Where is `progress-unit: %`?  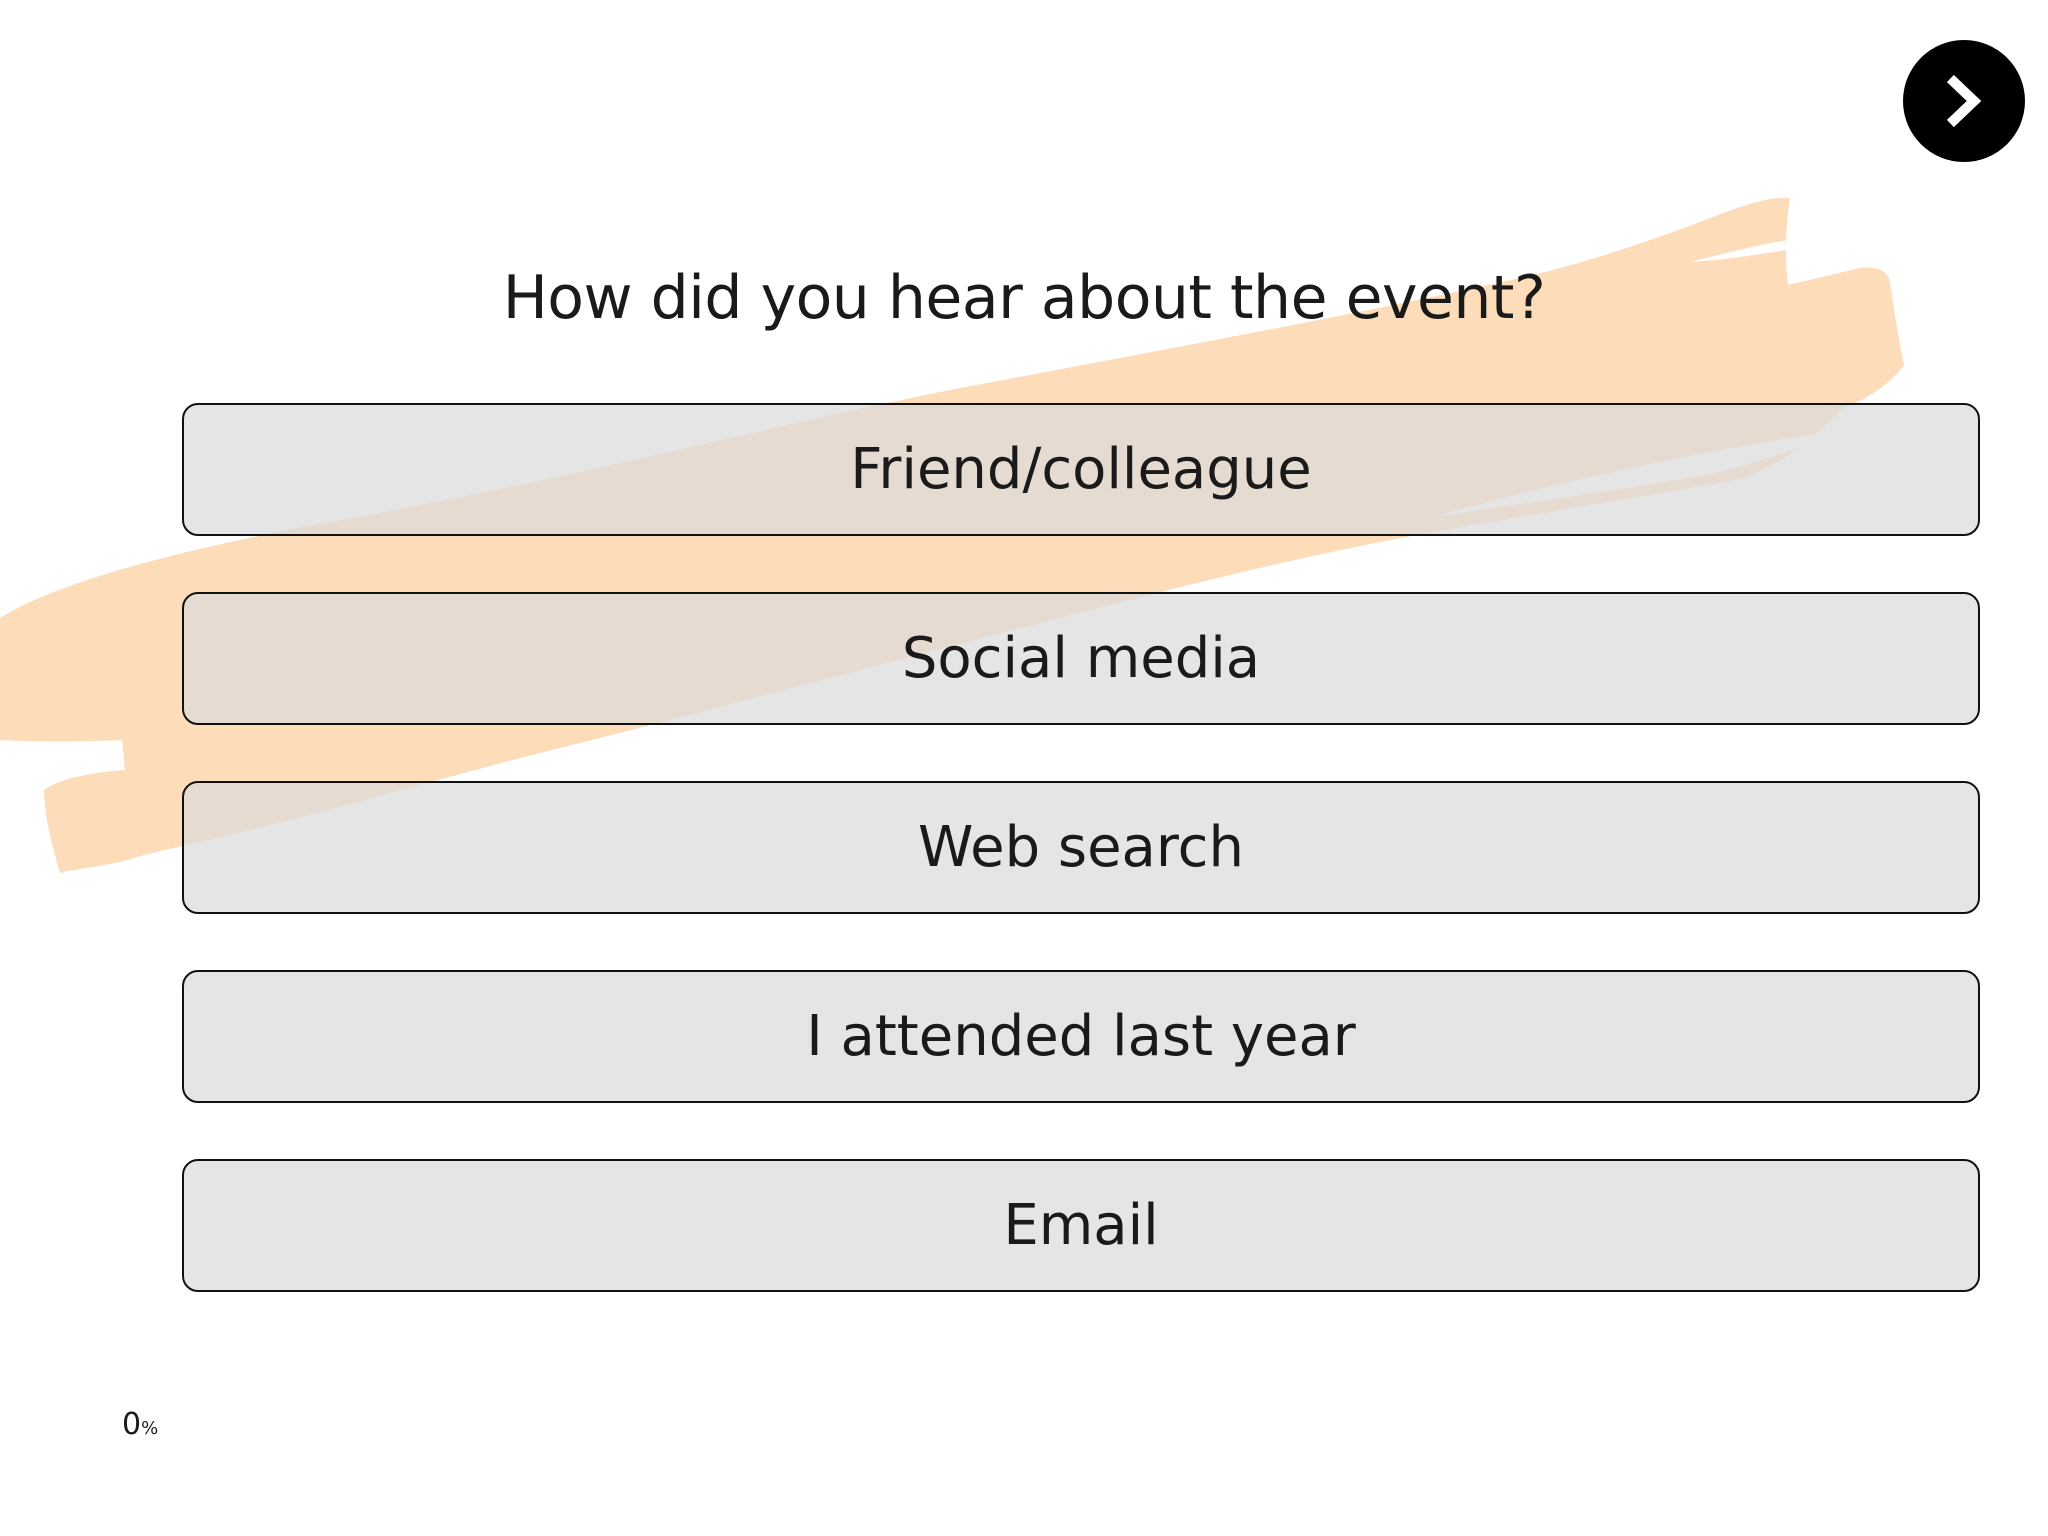
progress-unit: % is located at coordinates (150, 1428).